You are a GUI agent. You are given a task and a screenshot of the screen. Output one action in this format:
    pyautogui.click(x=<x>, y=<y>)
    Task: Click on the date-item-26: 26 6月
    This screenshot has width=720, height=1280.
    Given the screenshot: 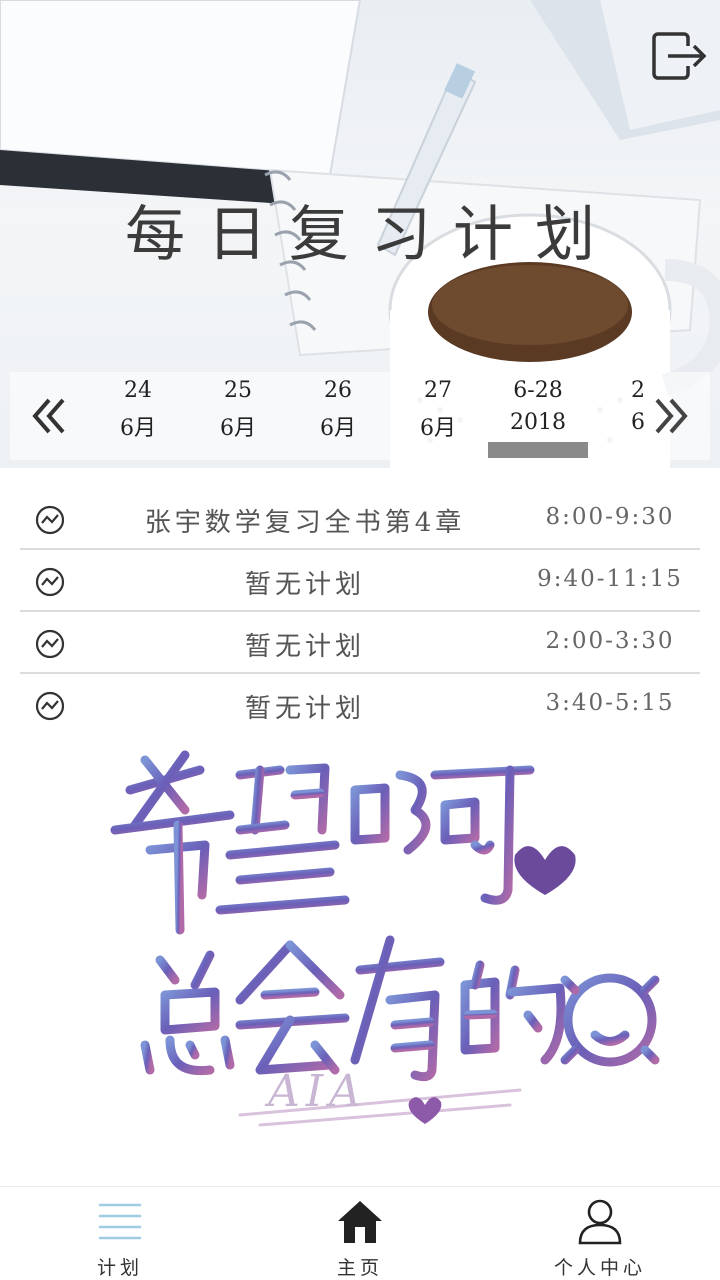 What is the action you would take?
    pyautogui.click(x=338, y=416)
    